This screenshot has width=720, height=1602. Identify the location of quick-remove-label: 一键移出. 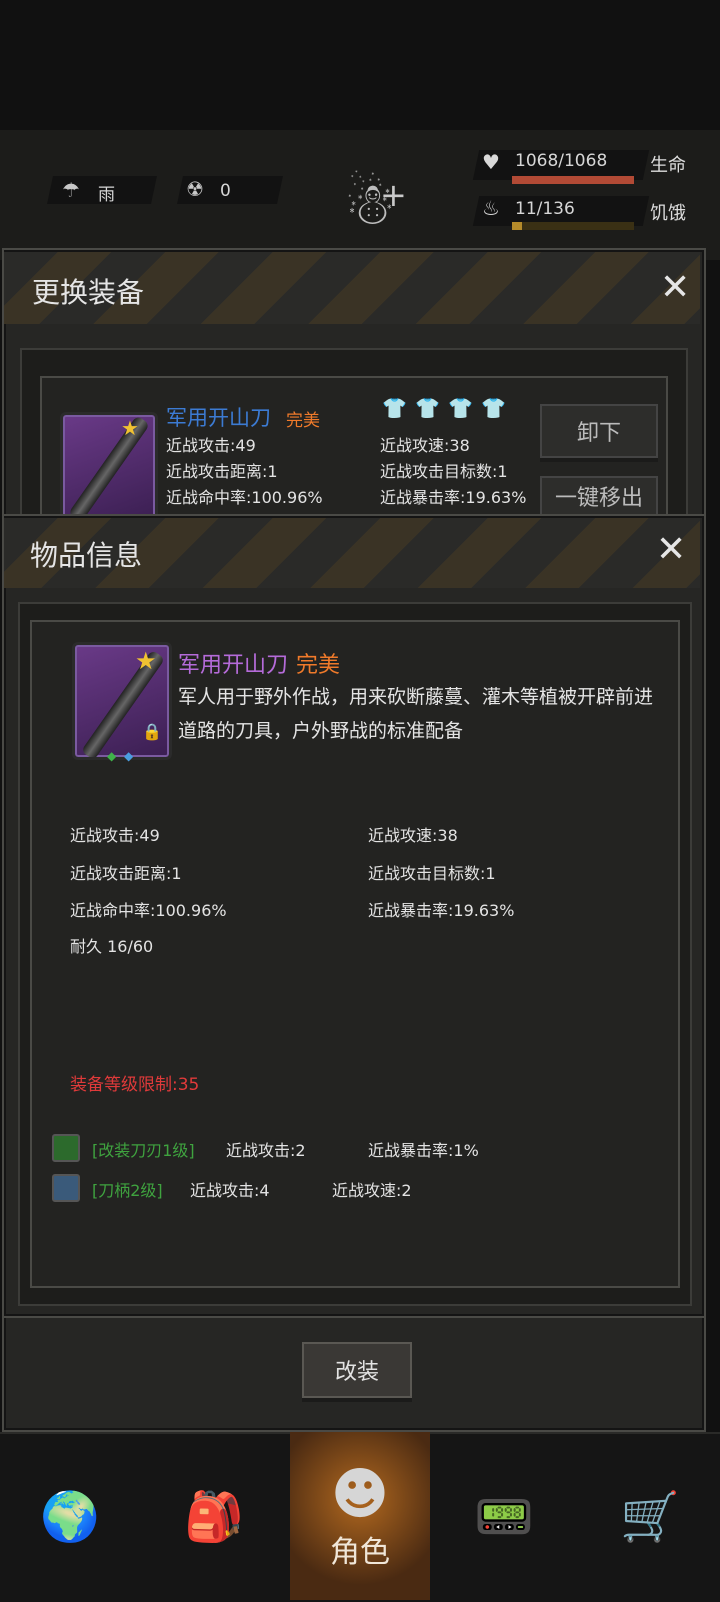
(598, 498).